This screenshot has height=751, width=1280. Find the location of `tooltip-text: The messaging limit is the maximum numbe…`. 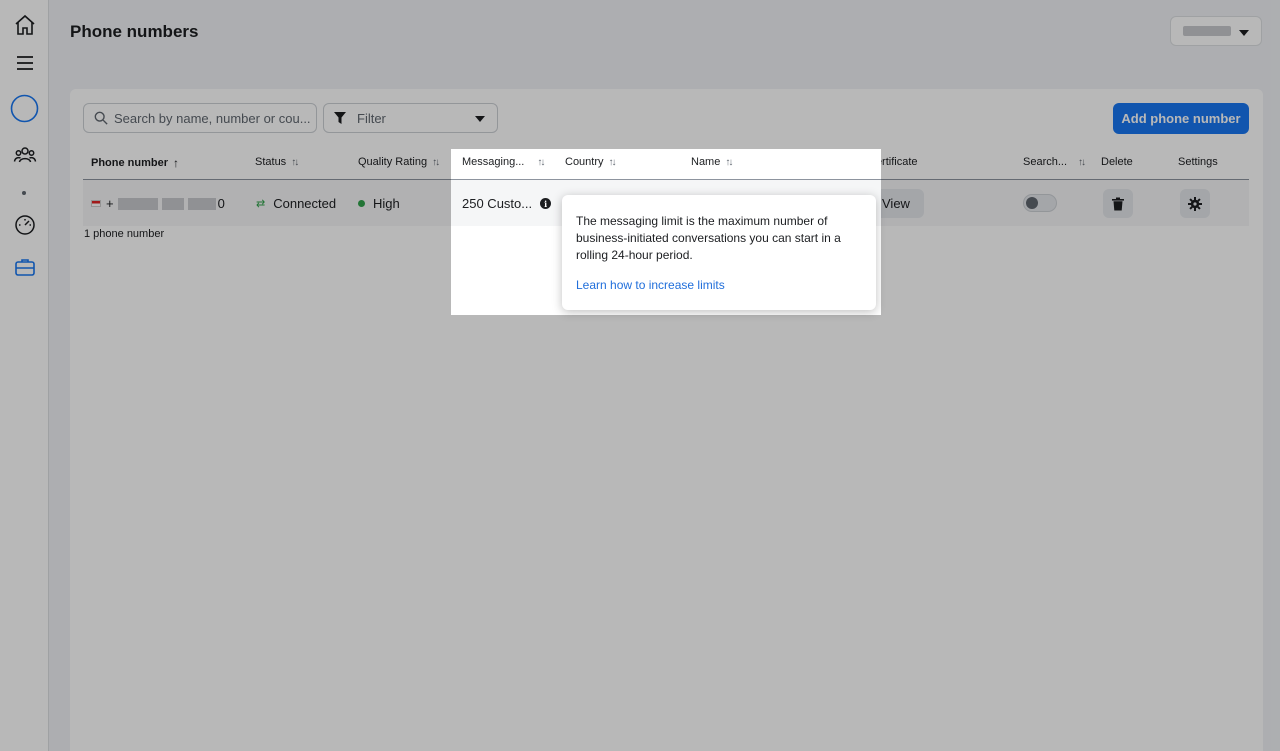

tooltip-text: The messaging limit is the maximum numbe… is located at coordinates (708, 238).